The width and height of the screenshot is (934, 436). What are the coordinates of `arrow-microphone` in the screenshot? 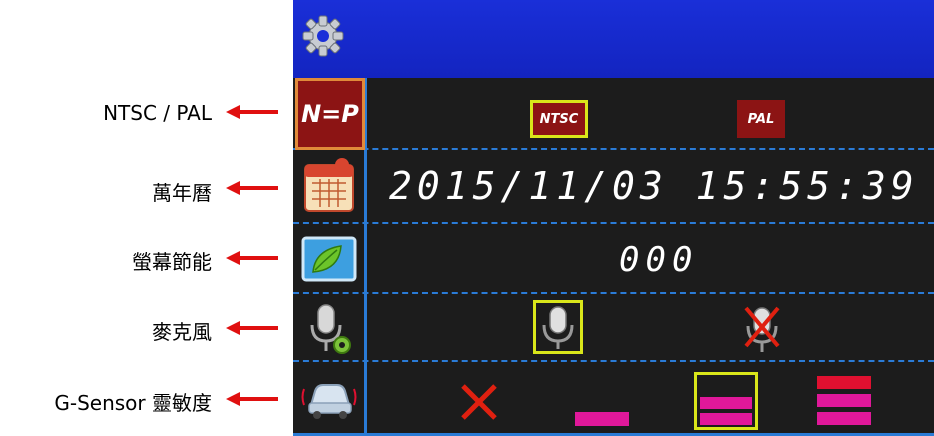 It's located at (252, 328).